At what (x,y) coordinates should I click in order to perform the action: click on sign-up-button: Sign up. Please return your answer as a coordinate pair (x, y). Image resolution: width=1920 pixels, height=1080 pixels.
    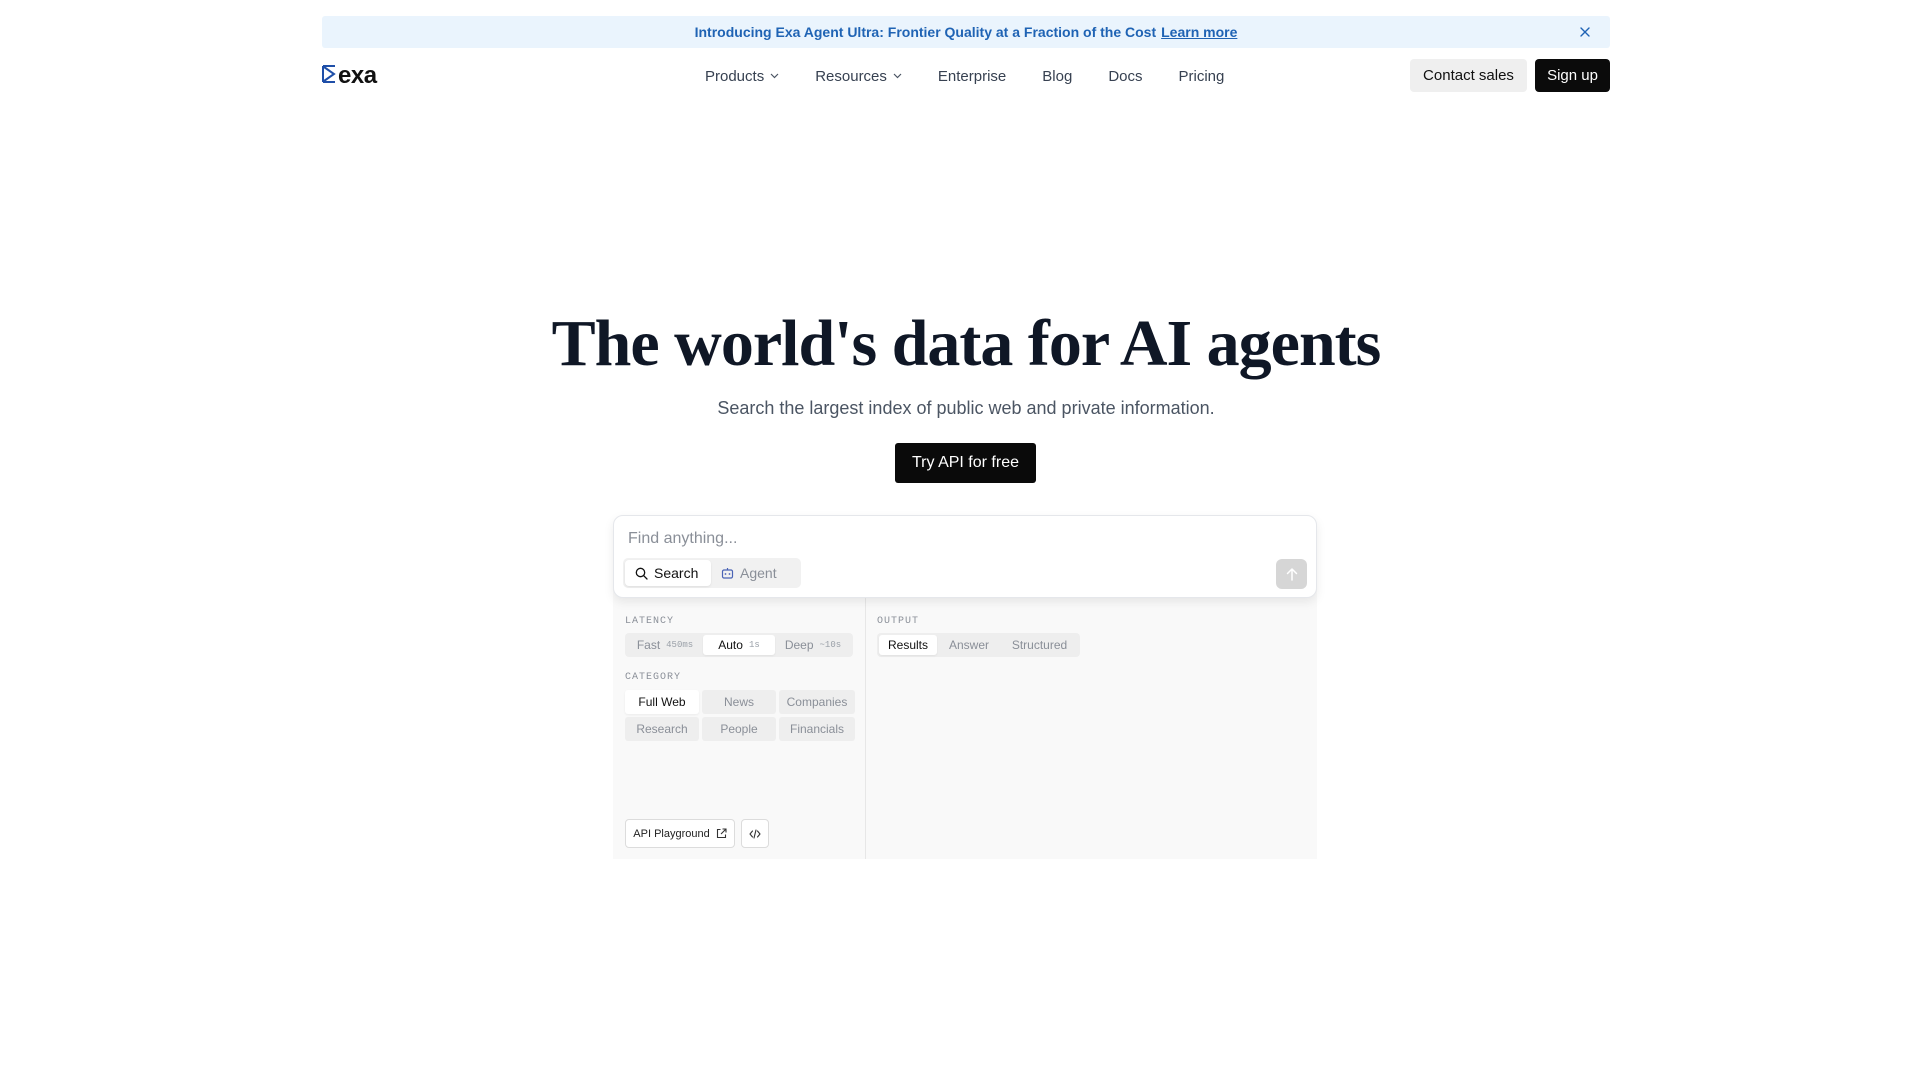
    Looking at the image, I should click on (1572, 75).